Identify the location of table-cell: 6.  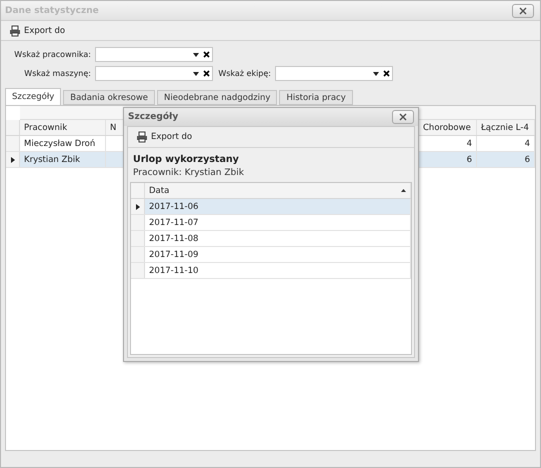
(506, 159).